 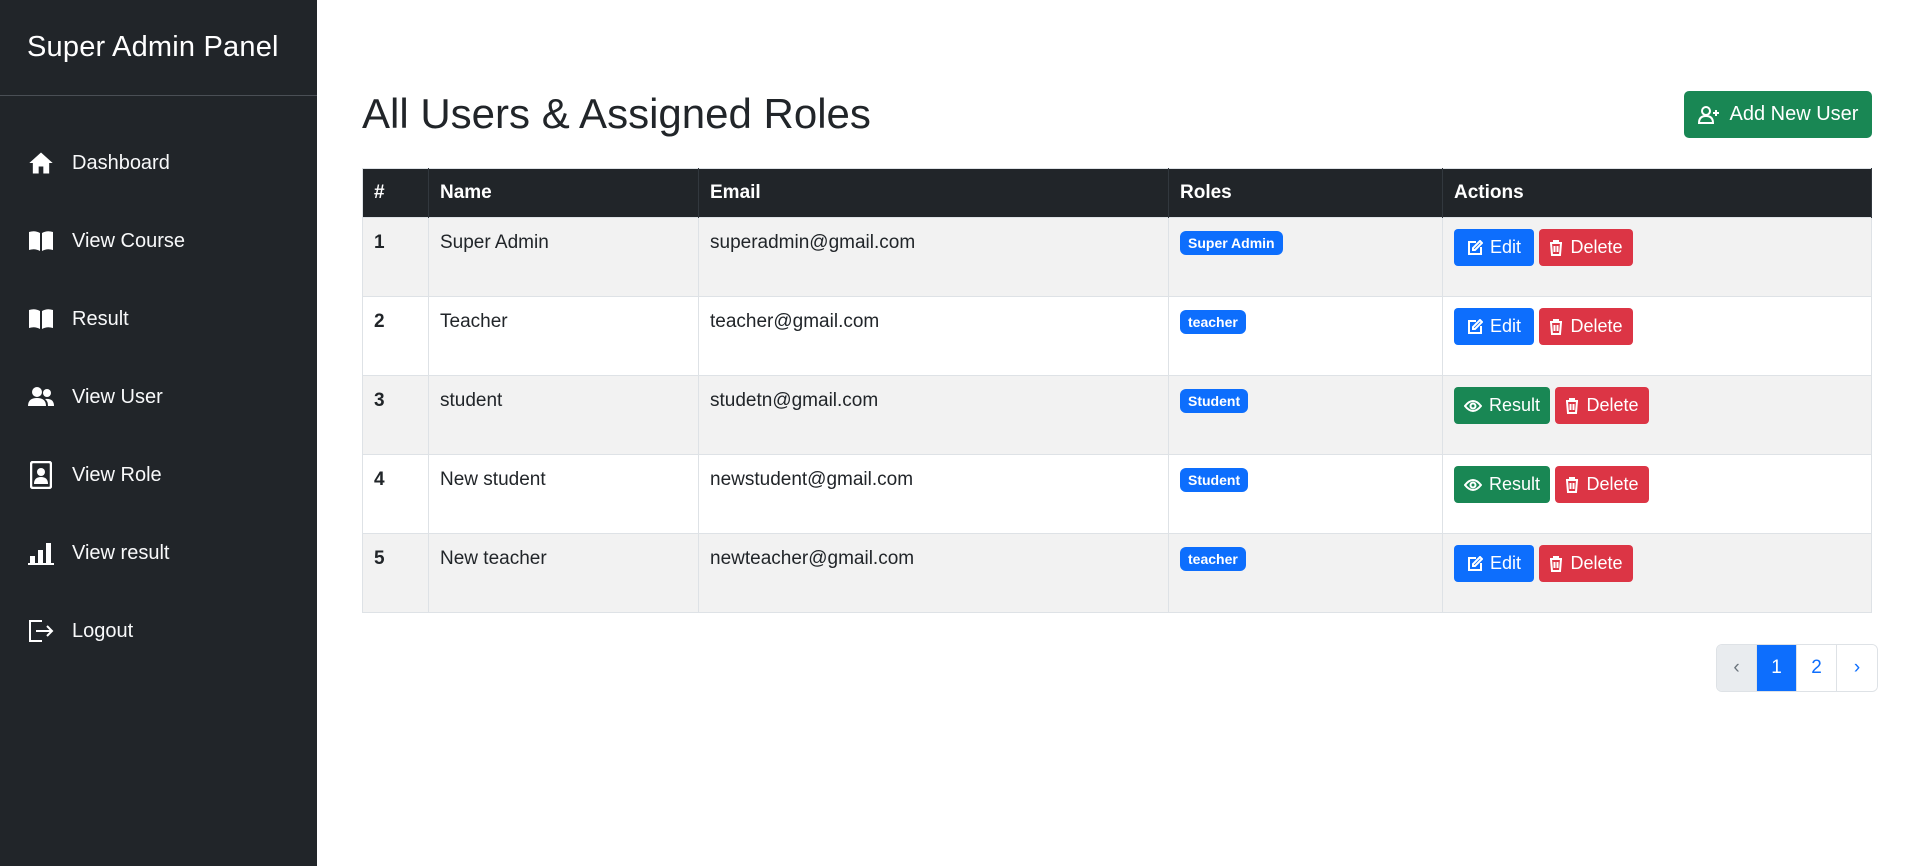 What do you see at coordinates (1657, 193) in the screenshot?
I see `header-actions: Actions` at bounding box center [1657, 193].